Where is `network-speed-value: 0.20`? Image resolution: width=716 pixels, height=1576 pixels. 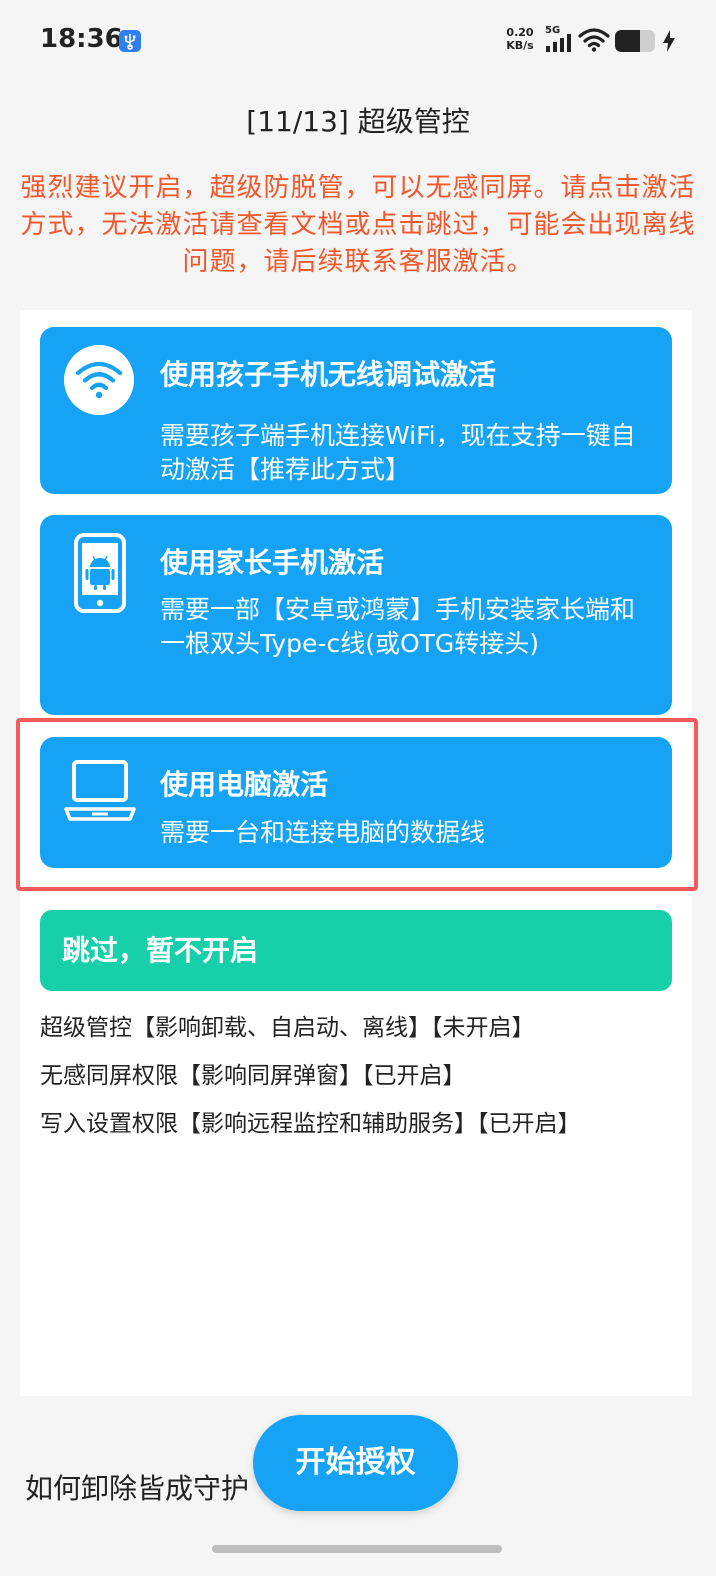 network-speed-value: 0.20 is located at coordinates (520, 32).